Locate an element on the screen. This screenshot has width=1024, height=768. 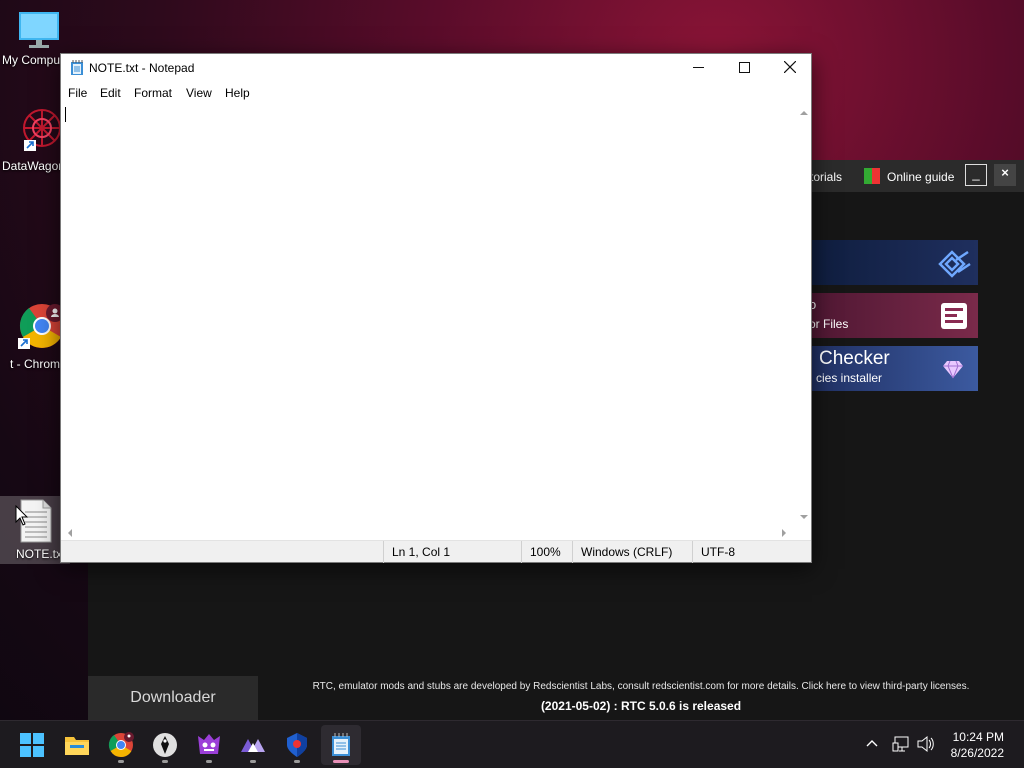
minimize-icon is located at coordinates (698, 67).